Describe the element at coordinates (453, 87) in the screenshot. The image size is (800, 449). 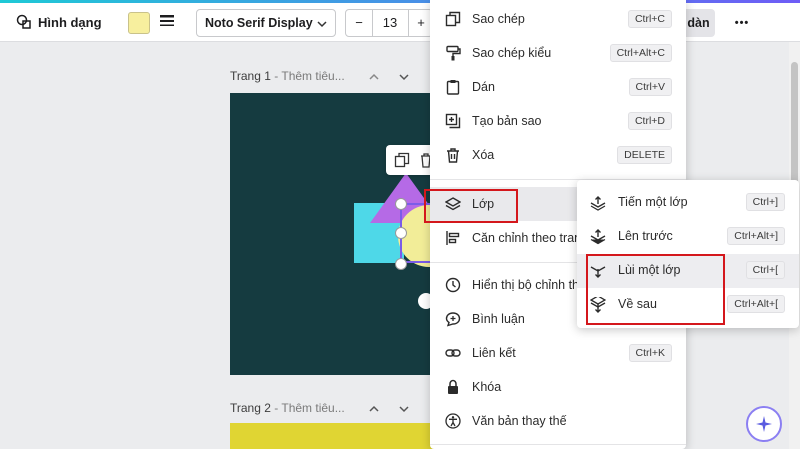
I see `clipboard-icon` at that location.